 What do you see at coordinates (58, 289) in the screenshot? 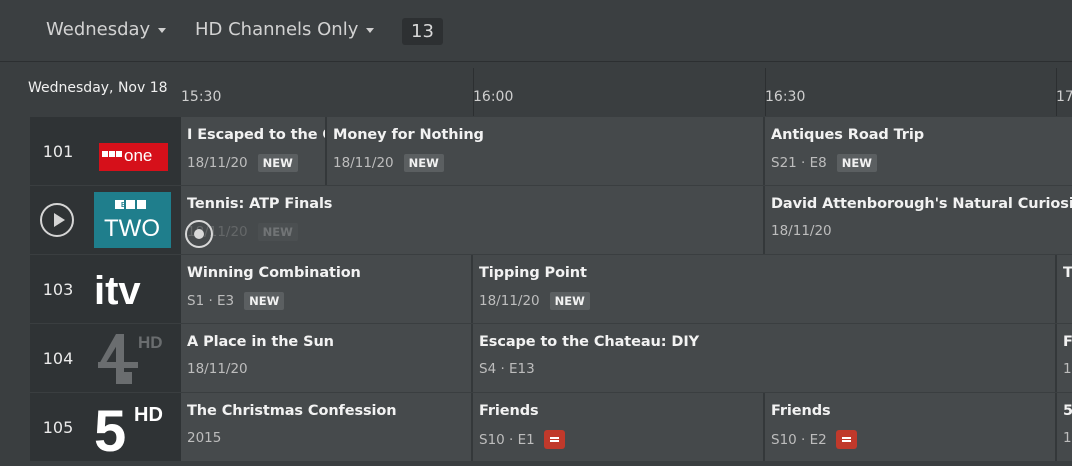
I see `channel-number: 103` at bounding box center [58, 289].